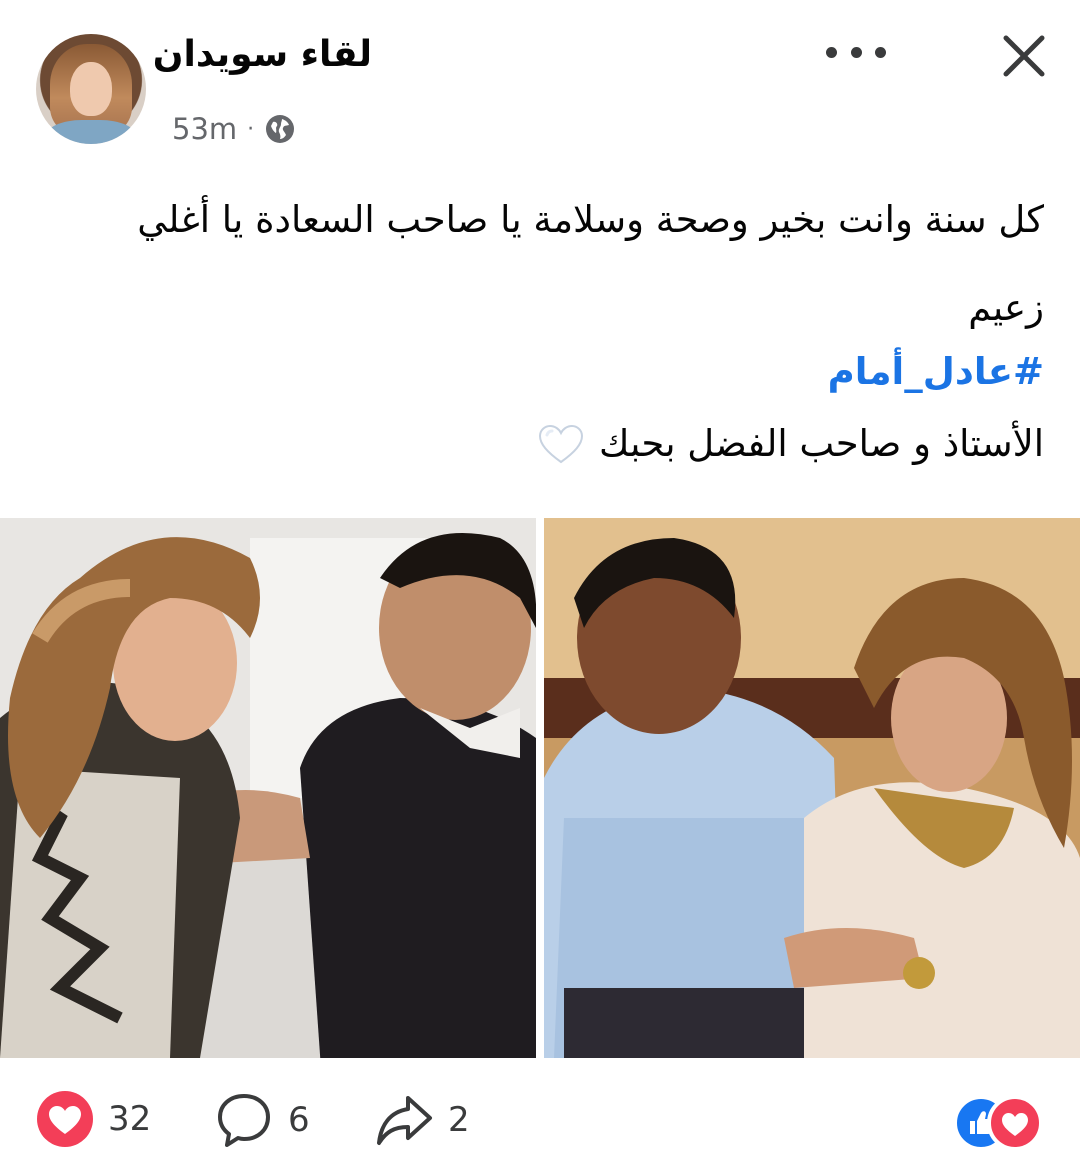 The width and height of the screenshot is (1080, 1168). What do you see at coordinates (404, 1120) in the screenshot?
I see `share-icon` at bounding box center [404, 1120].